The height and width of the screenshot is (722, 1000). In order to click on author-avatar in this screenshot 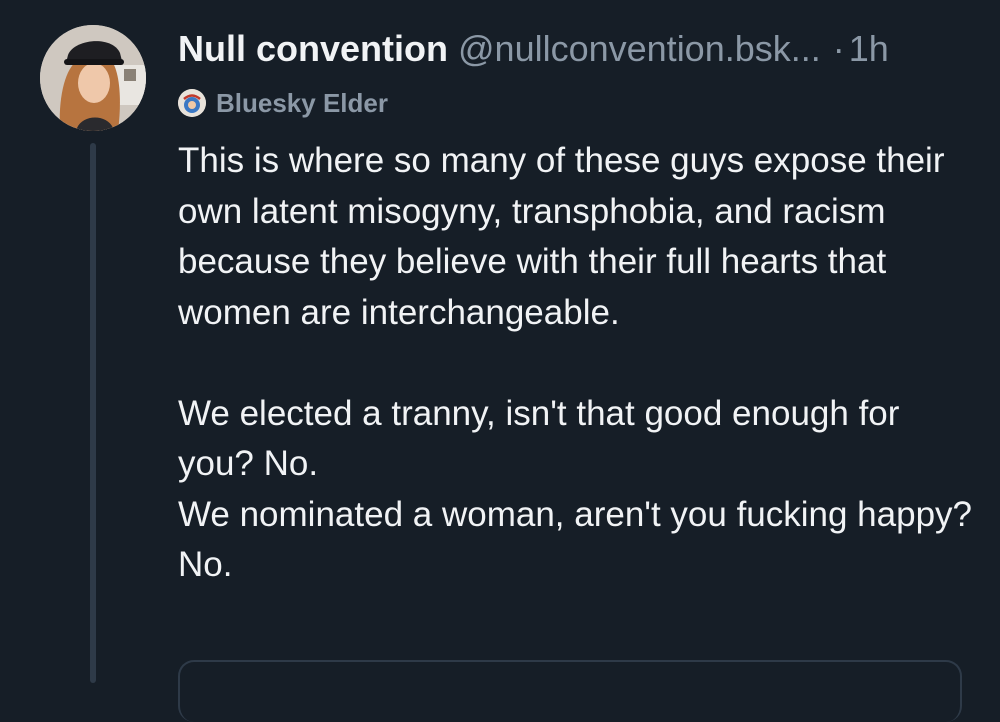, I will do `click(93, 78)`.